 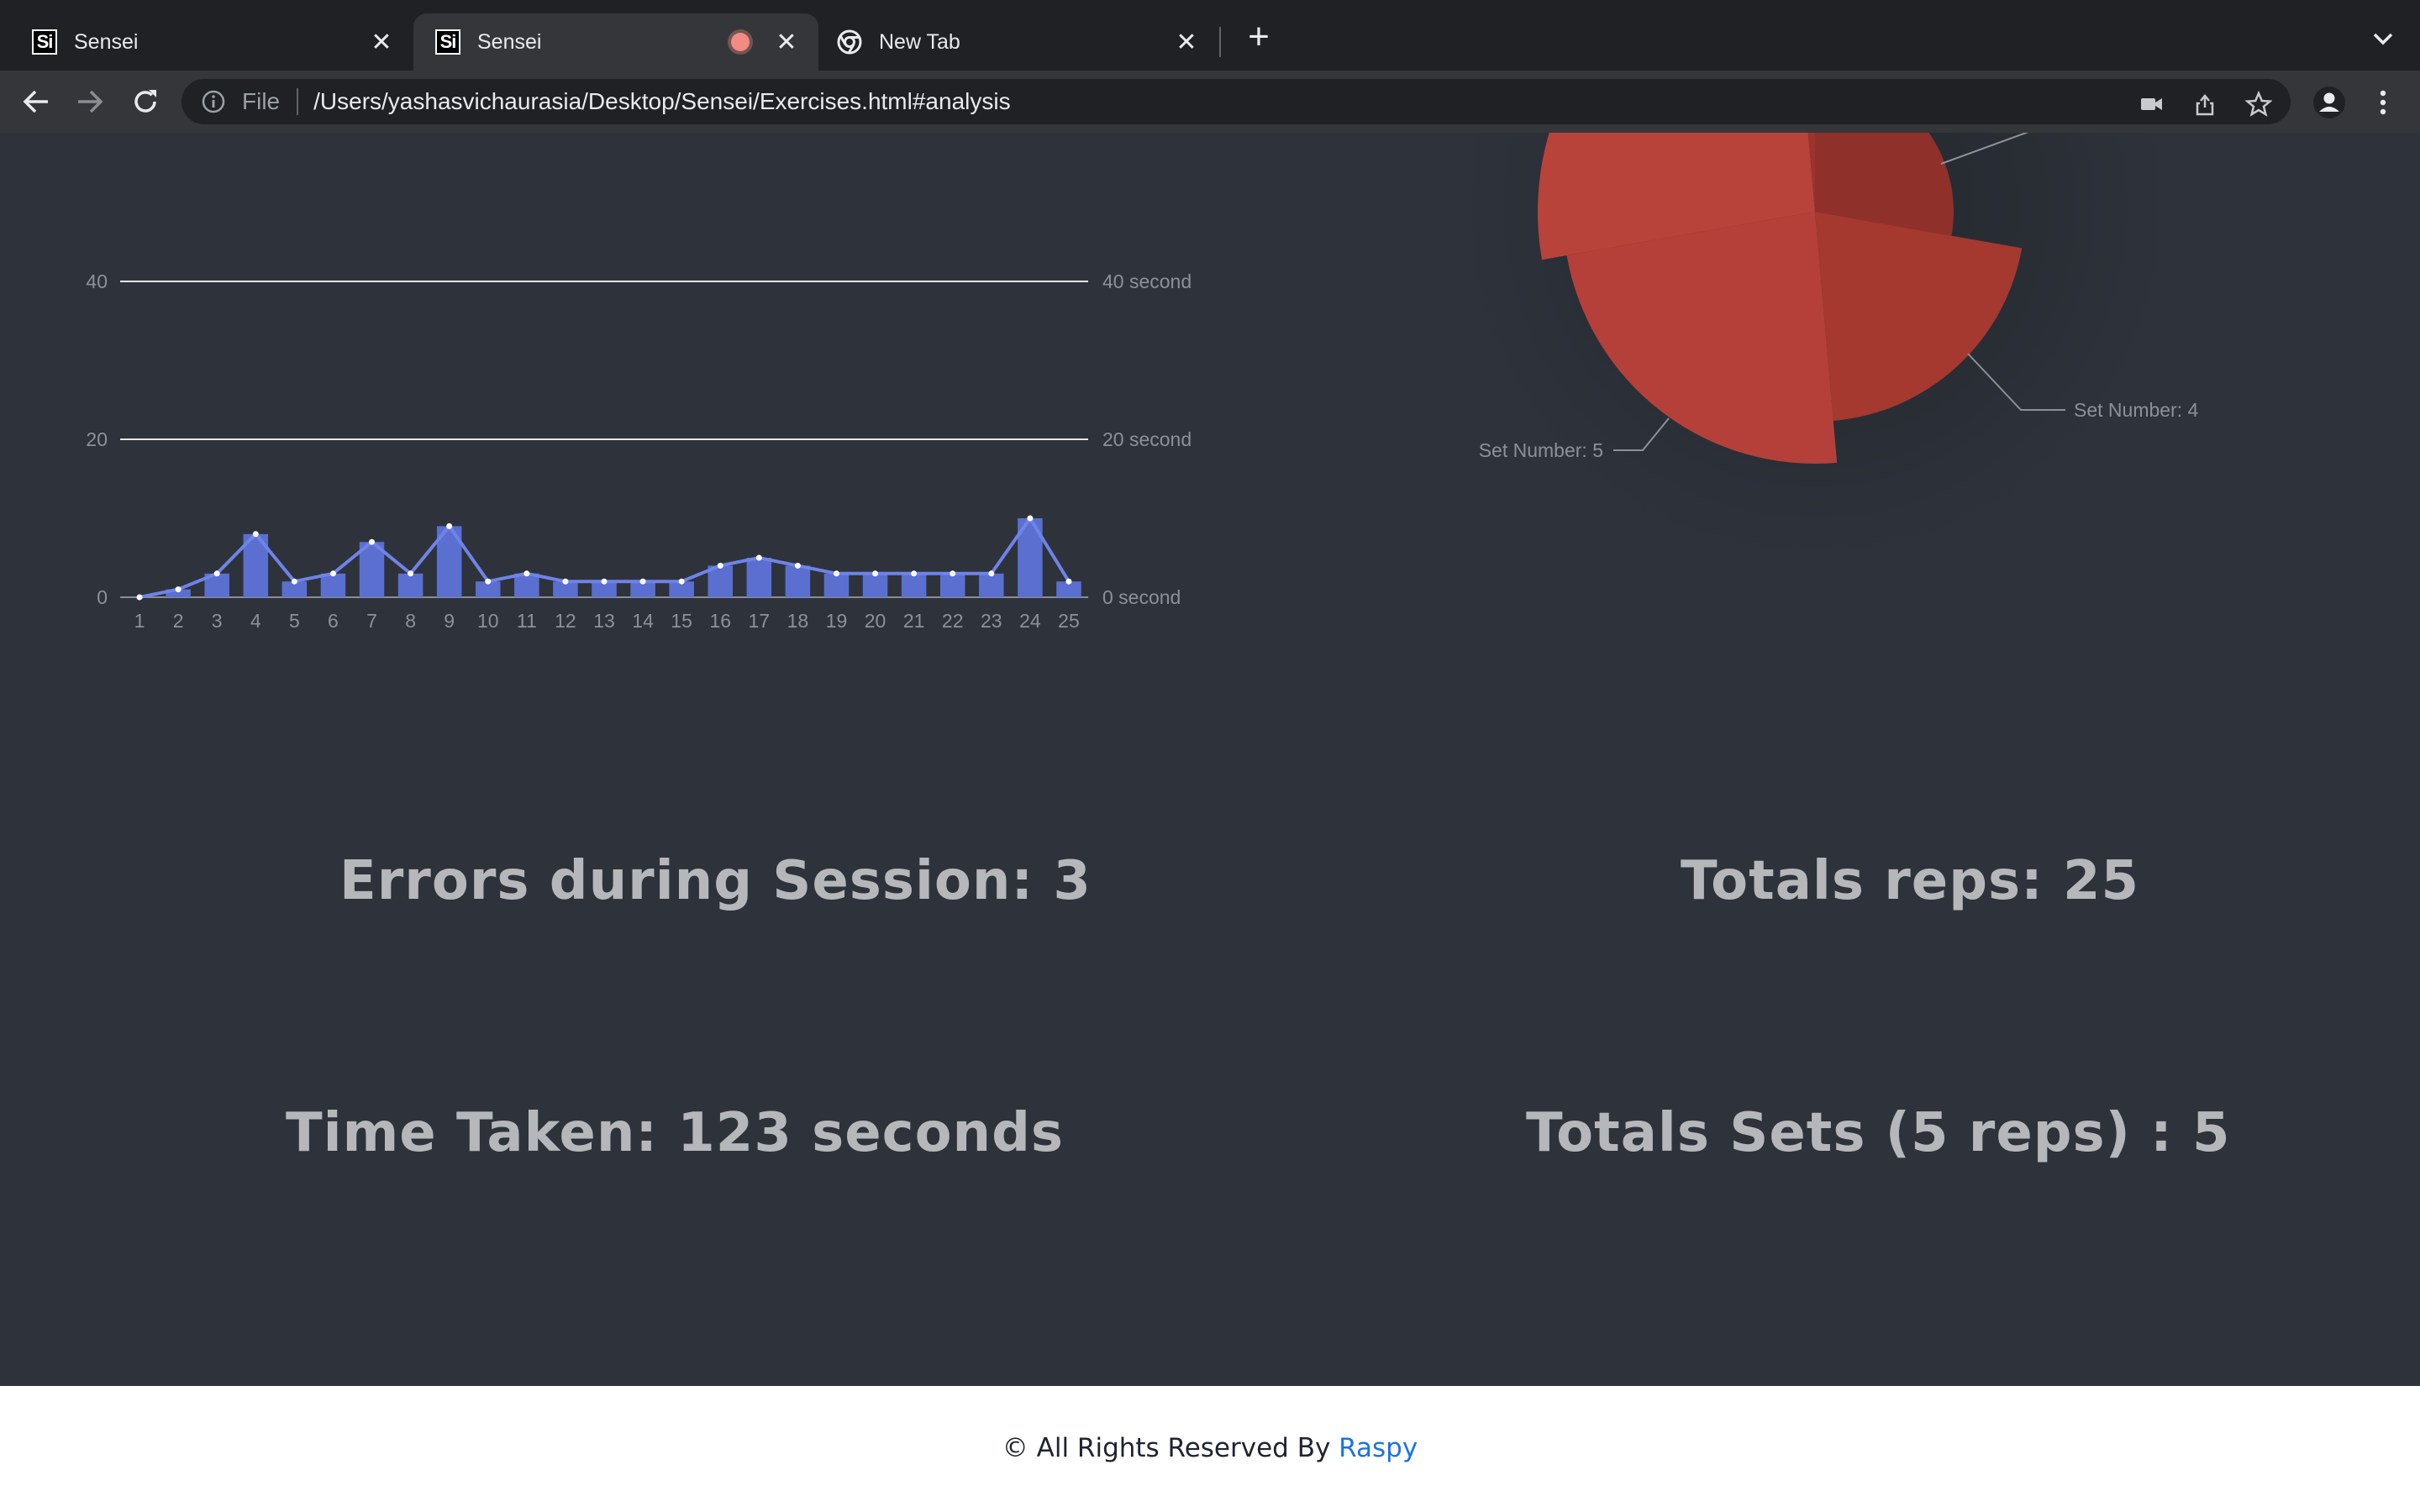 I want to click on share-icon, so click(x=2205, y=104).